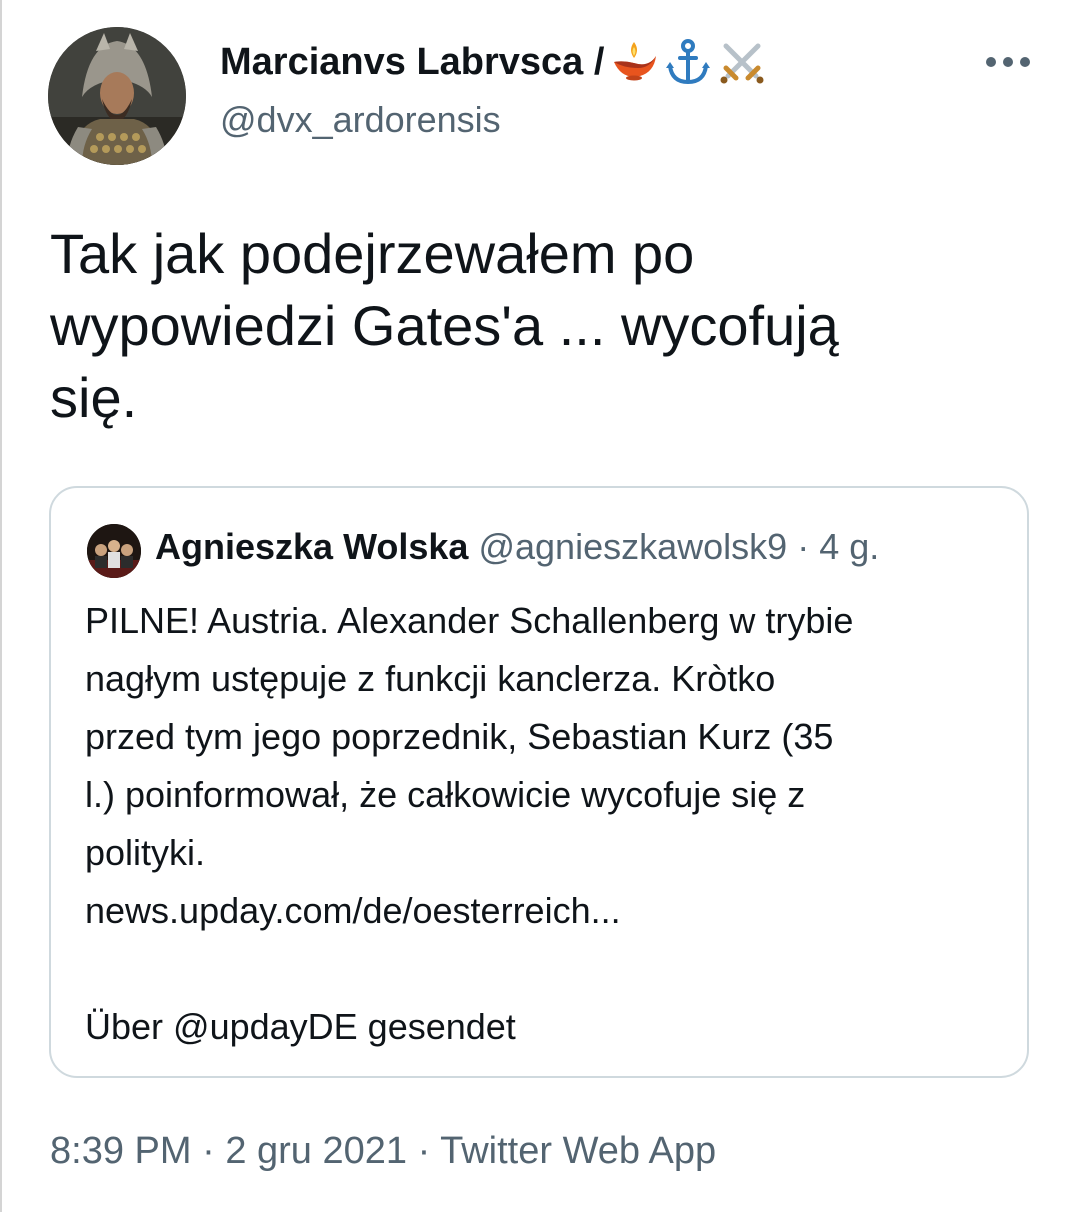  Describe the element at coordinates (742, 62) in the screenshot. I see `crossed-swords-icon` at that location.